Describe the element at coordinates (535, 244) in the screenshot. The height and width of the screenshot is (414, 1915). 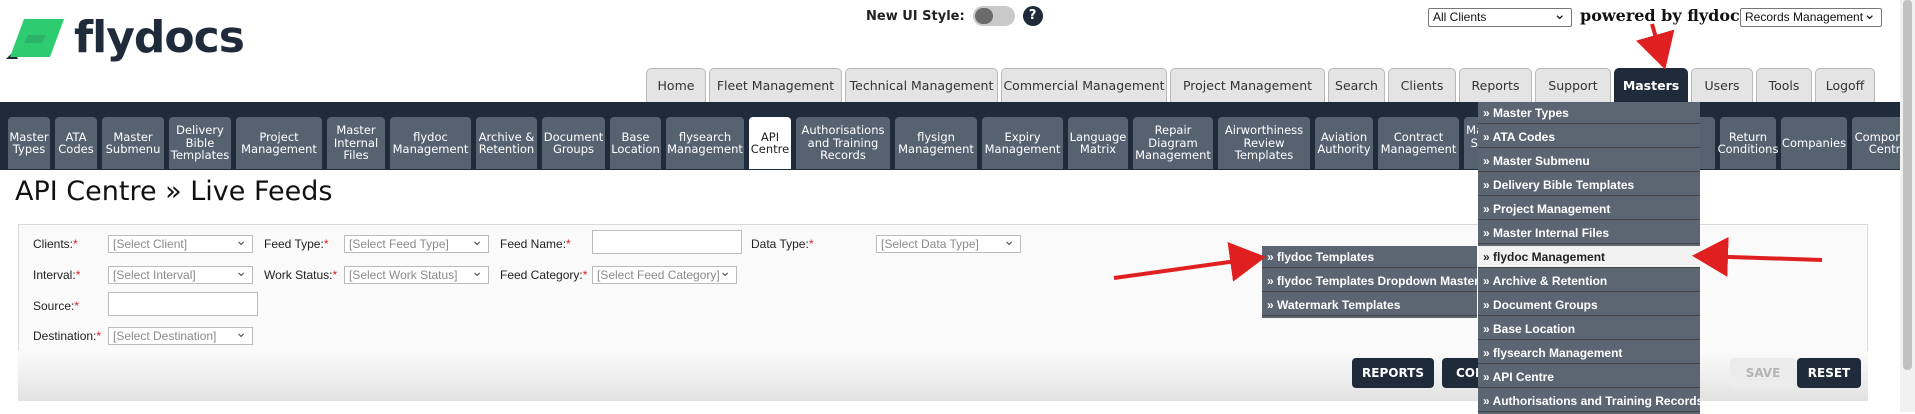
I see `feed-name-label: Feed Name:*` at that location.